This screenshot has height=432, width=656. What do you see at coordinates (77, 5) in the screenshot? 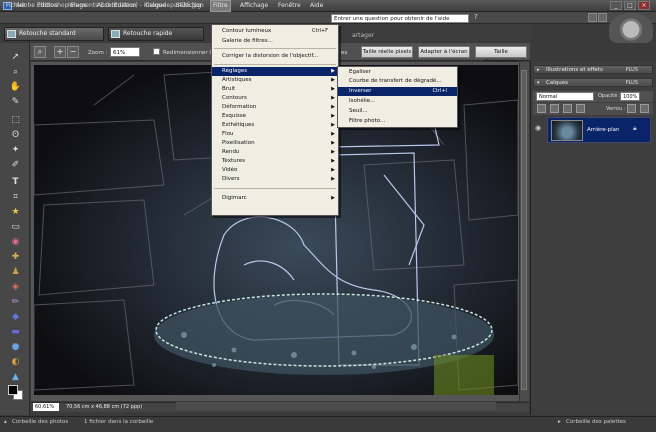
I see `menu-image: Image` at bounding box center [77, 5].